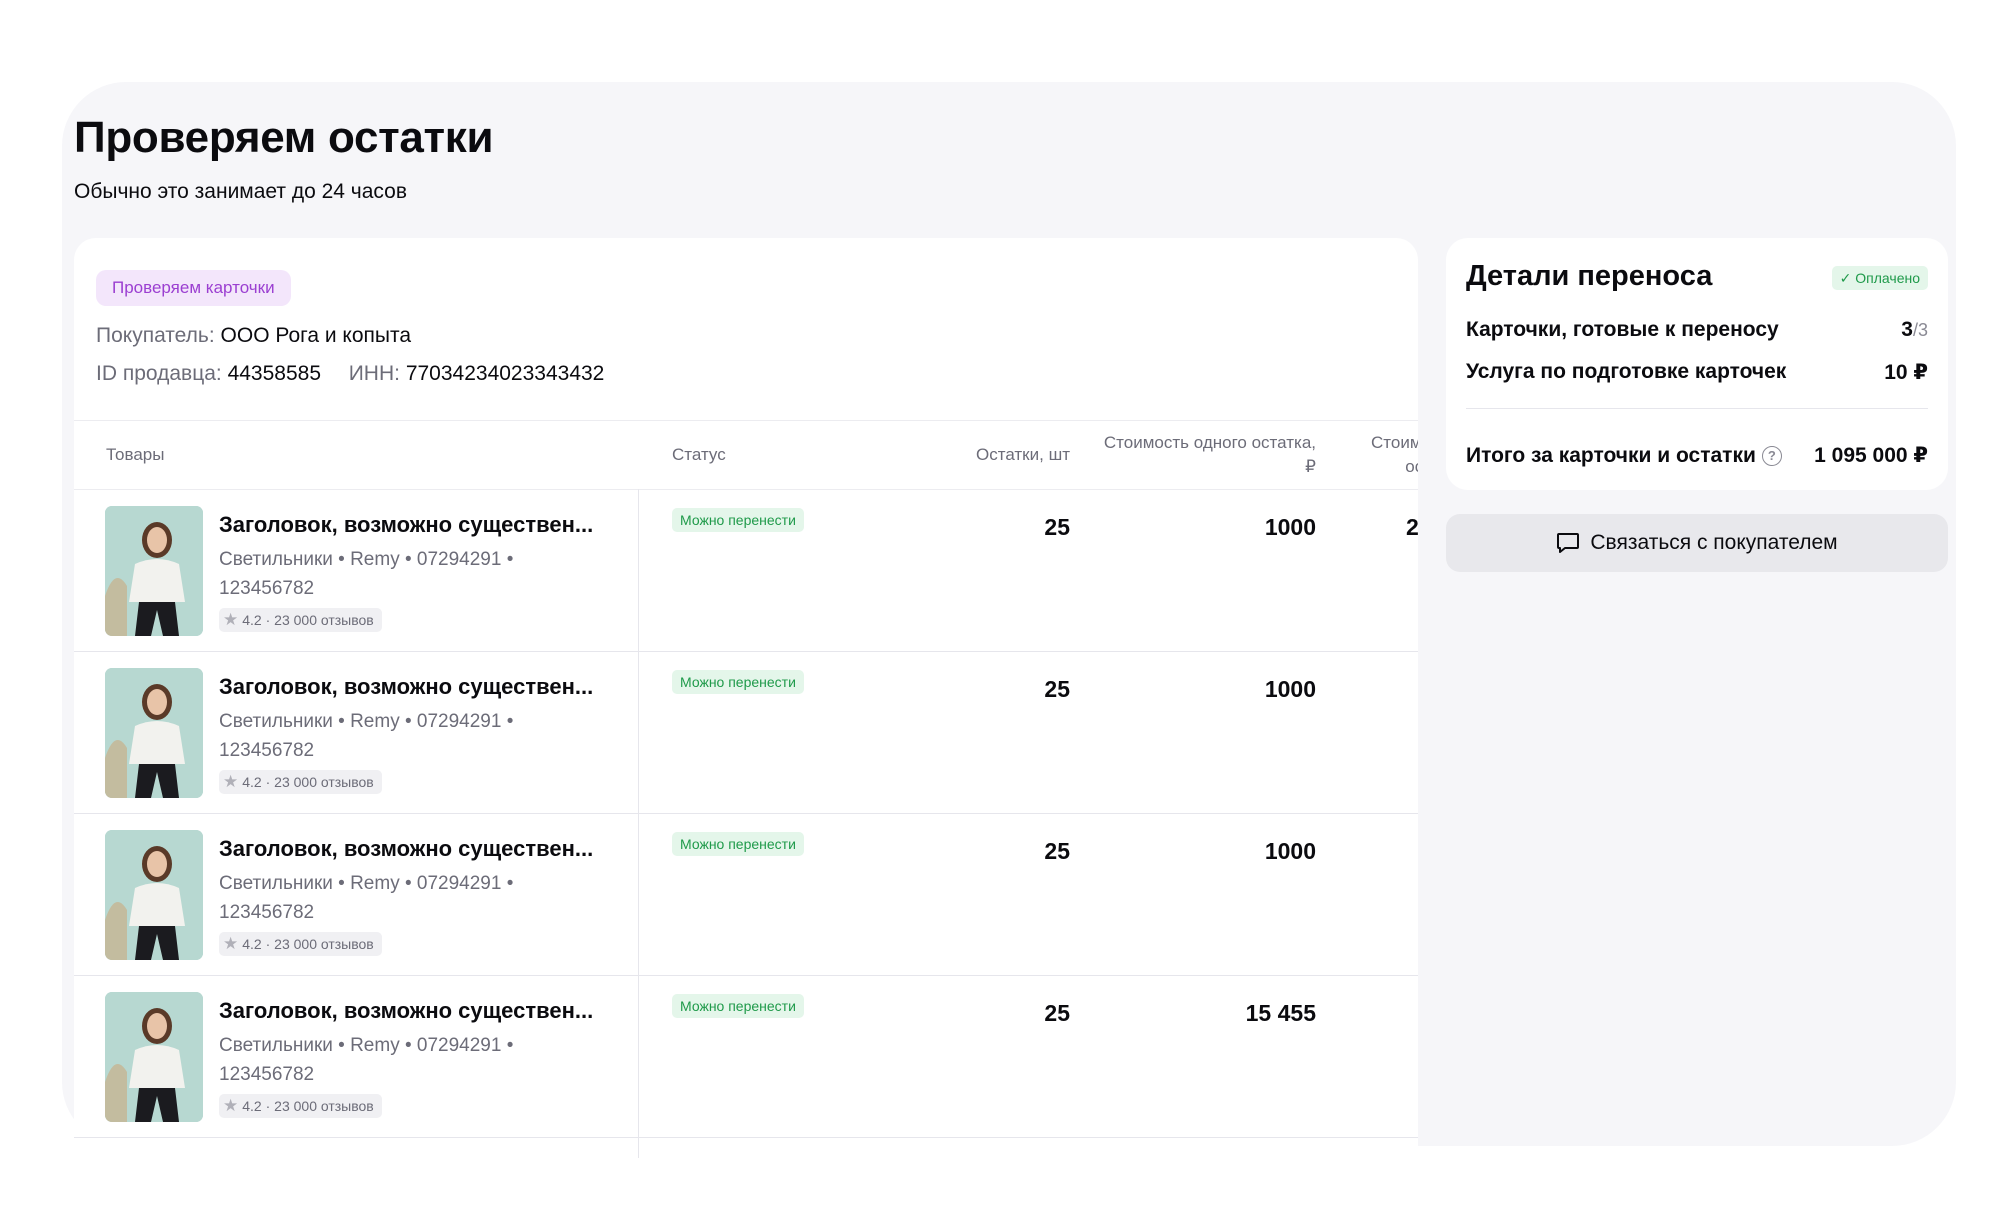 The image size is (2016, 1227). Describe the element at coordinates (1697, 408) in the screenshot. I see `details-divider` at that location.